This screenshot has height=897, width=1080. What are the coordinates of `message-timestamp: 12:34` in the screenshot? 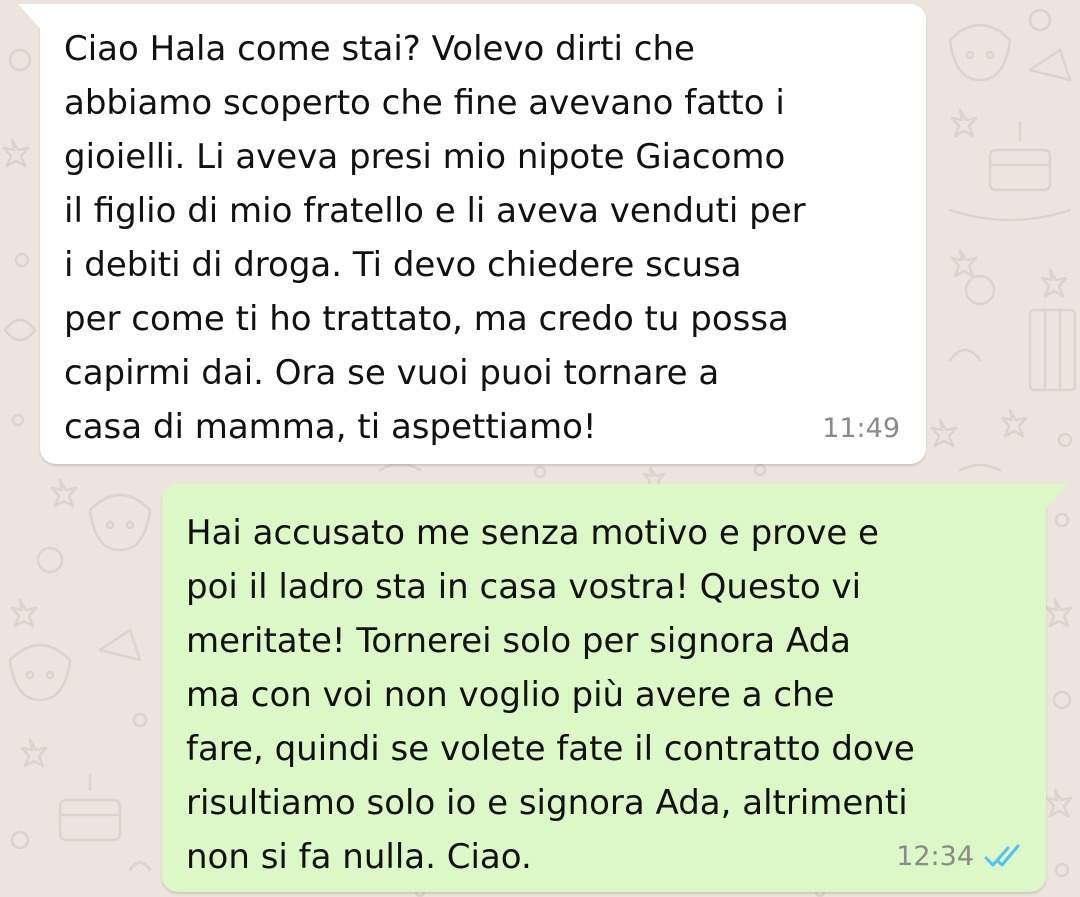 It's located at (935, 856).